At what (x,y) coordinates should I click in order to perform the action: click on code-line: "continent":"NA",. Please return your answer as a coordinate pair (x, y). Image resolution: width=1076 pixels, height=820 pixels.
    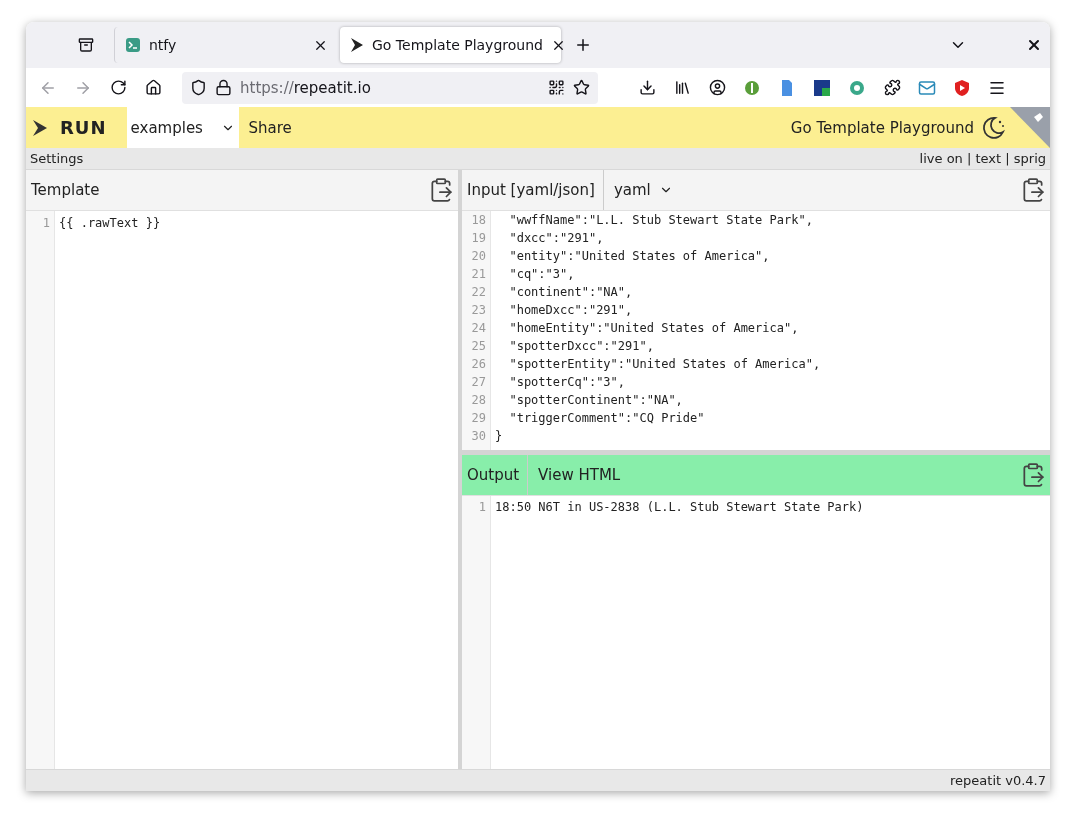
    Looking at the image, I should click on (571, 293).